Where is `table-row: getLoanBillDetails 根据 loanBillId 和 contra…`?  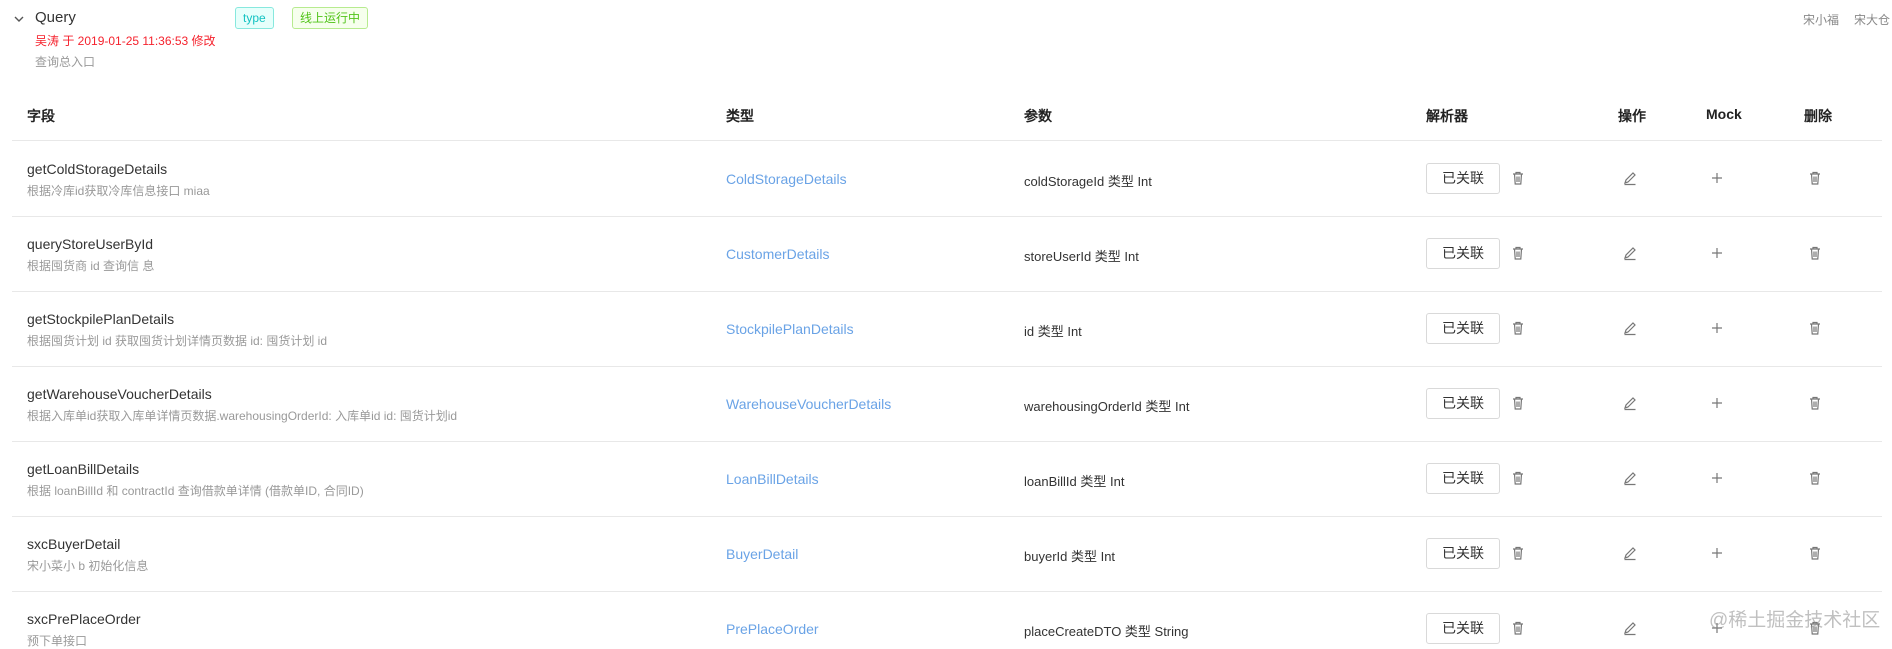
table-row: getLoanBillDetails 根据 loanBillId 和 contra… is located at coordinates (947, 479).